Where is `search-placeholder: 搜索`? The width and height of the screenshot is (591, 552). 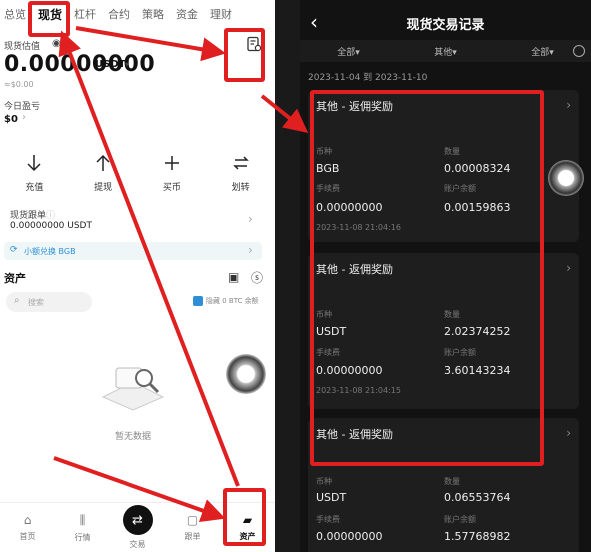
search-placeholder: 搜索 is located at coordinates (36, 302).